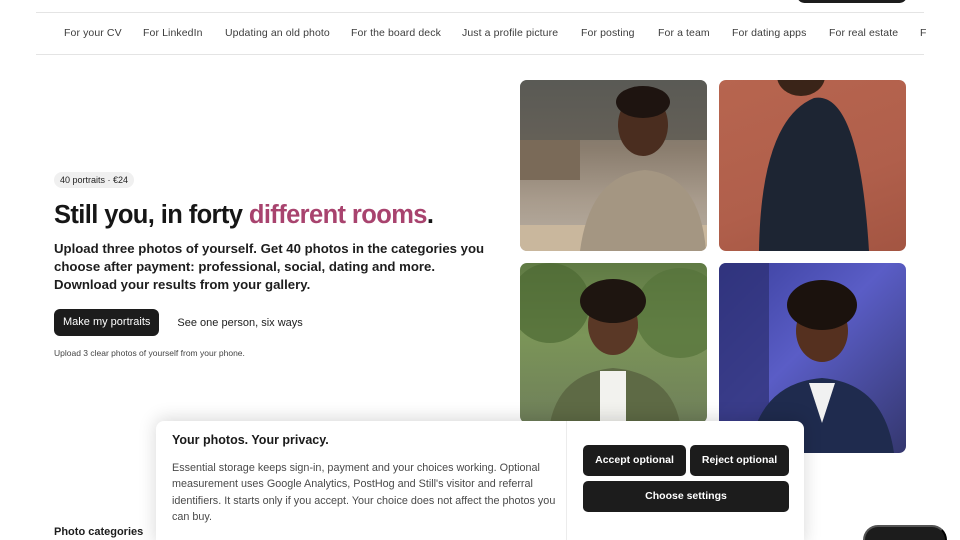 This screenshot has height=540, width=960. I want to click on category-link-dating: For dating apps, so click(769, 33).